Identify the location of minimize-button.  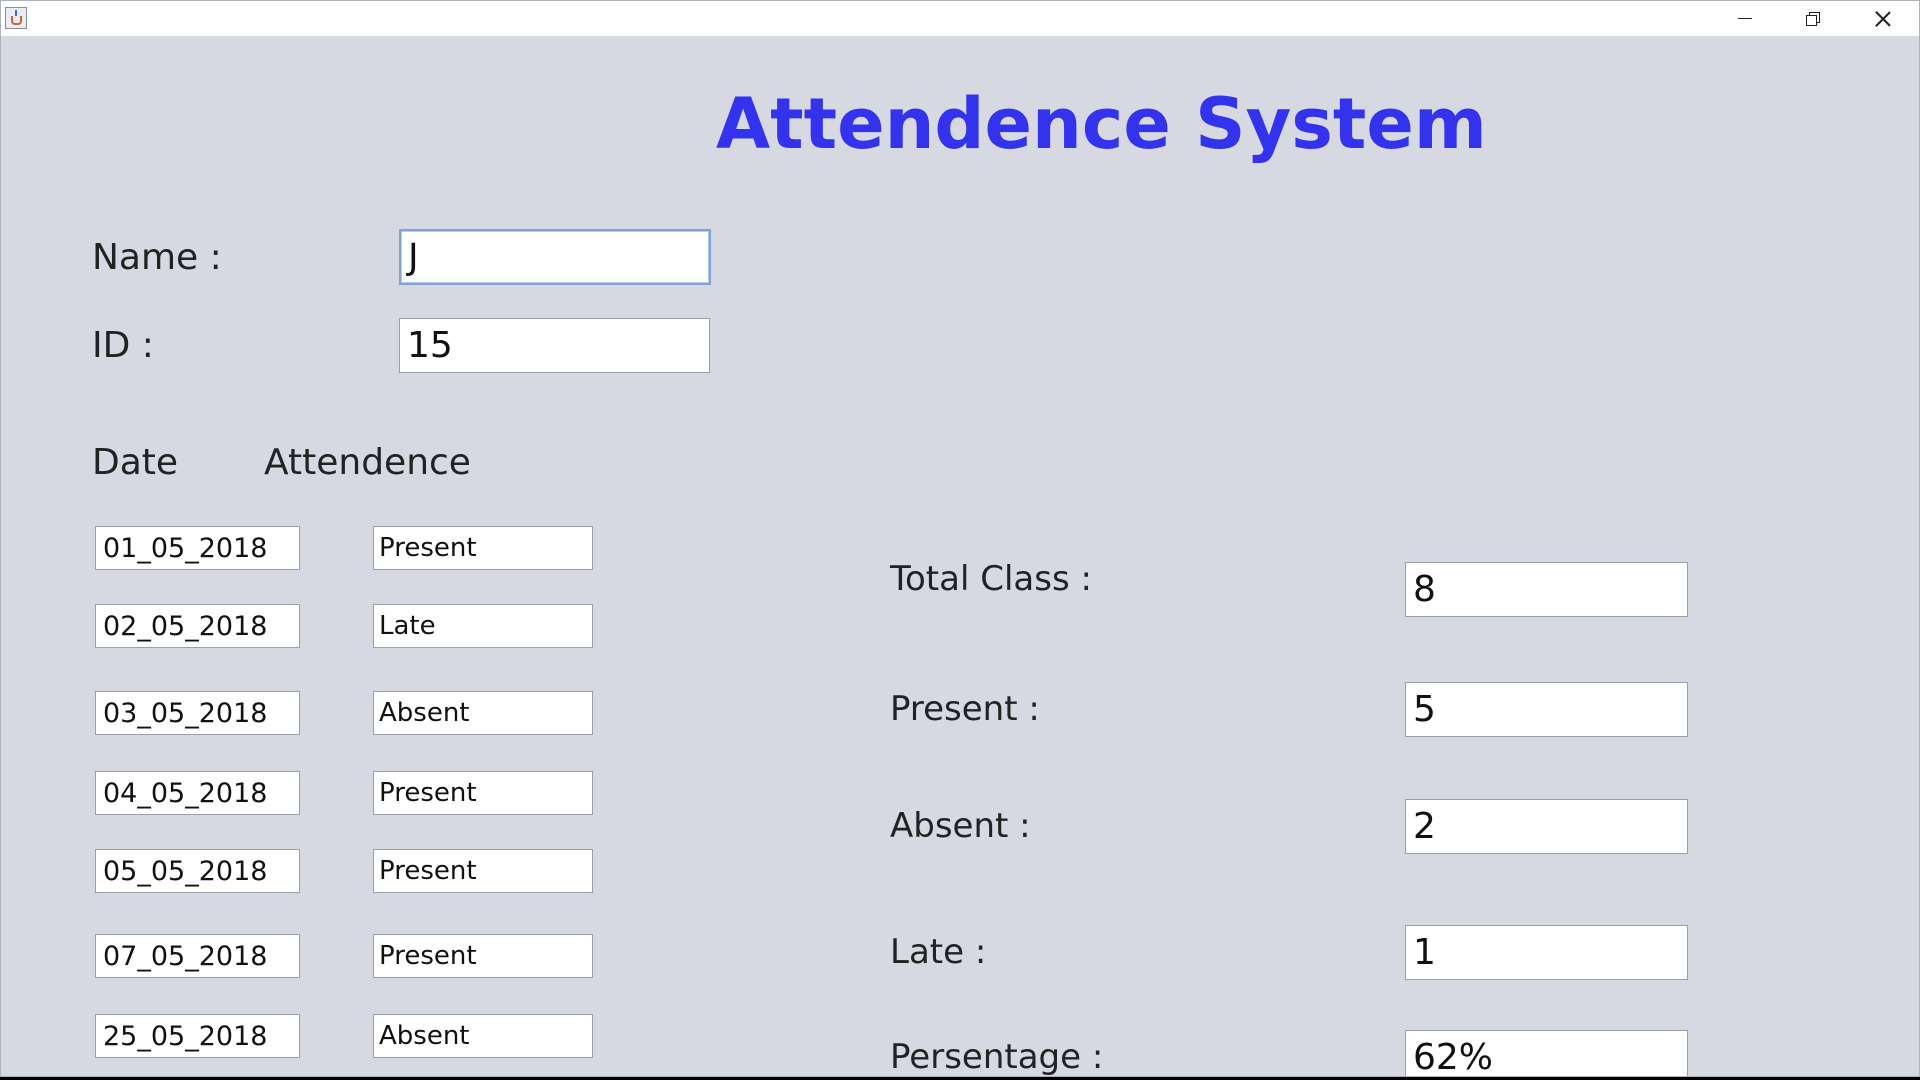
(1745, 18).